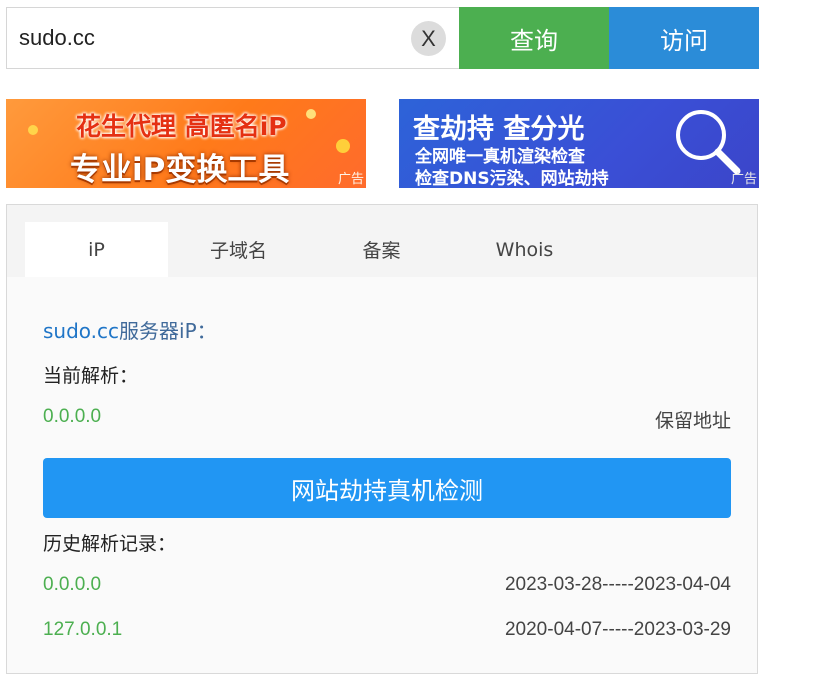 The width and height of the screenshot is (825, 674). Describe the element at coordinates (499, 129) in the screenshot. I see `ad-headline: 查劫持 查分光` at that location.